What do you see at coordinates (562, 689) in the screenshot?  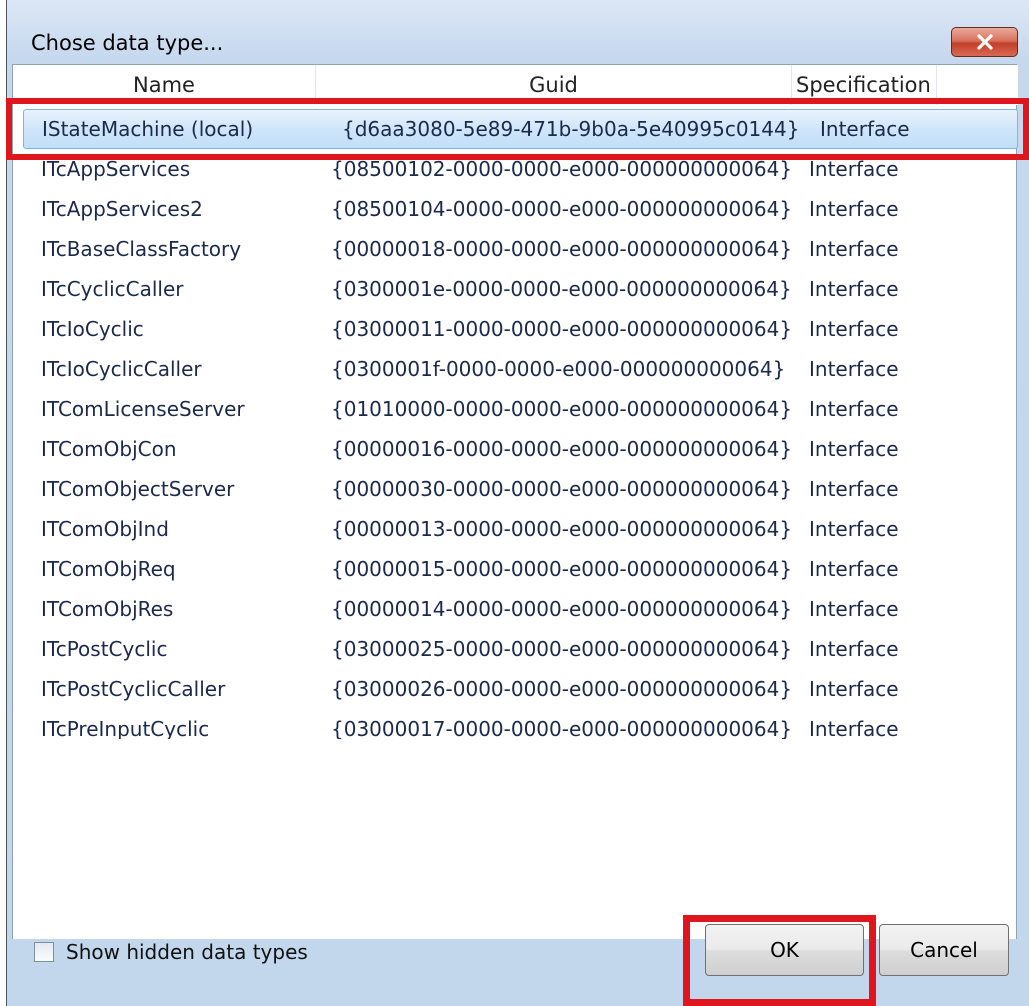 I see `row-guid-cell: {03000026-0000-0000-e000-000000000064}` at bounding box center [562, 689].